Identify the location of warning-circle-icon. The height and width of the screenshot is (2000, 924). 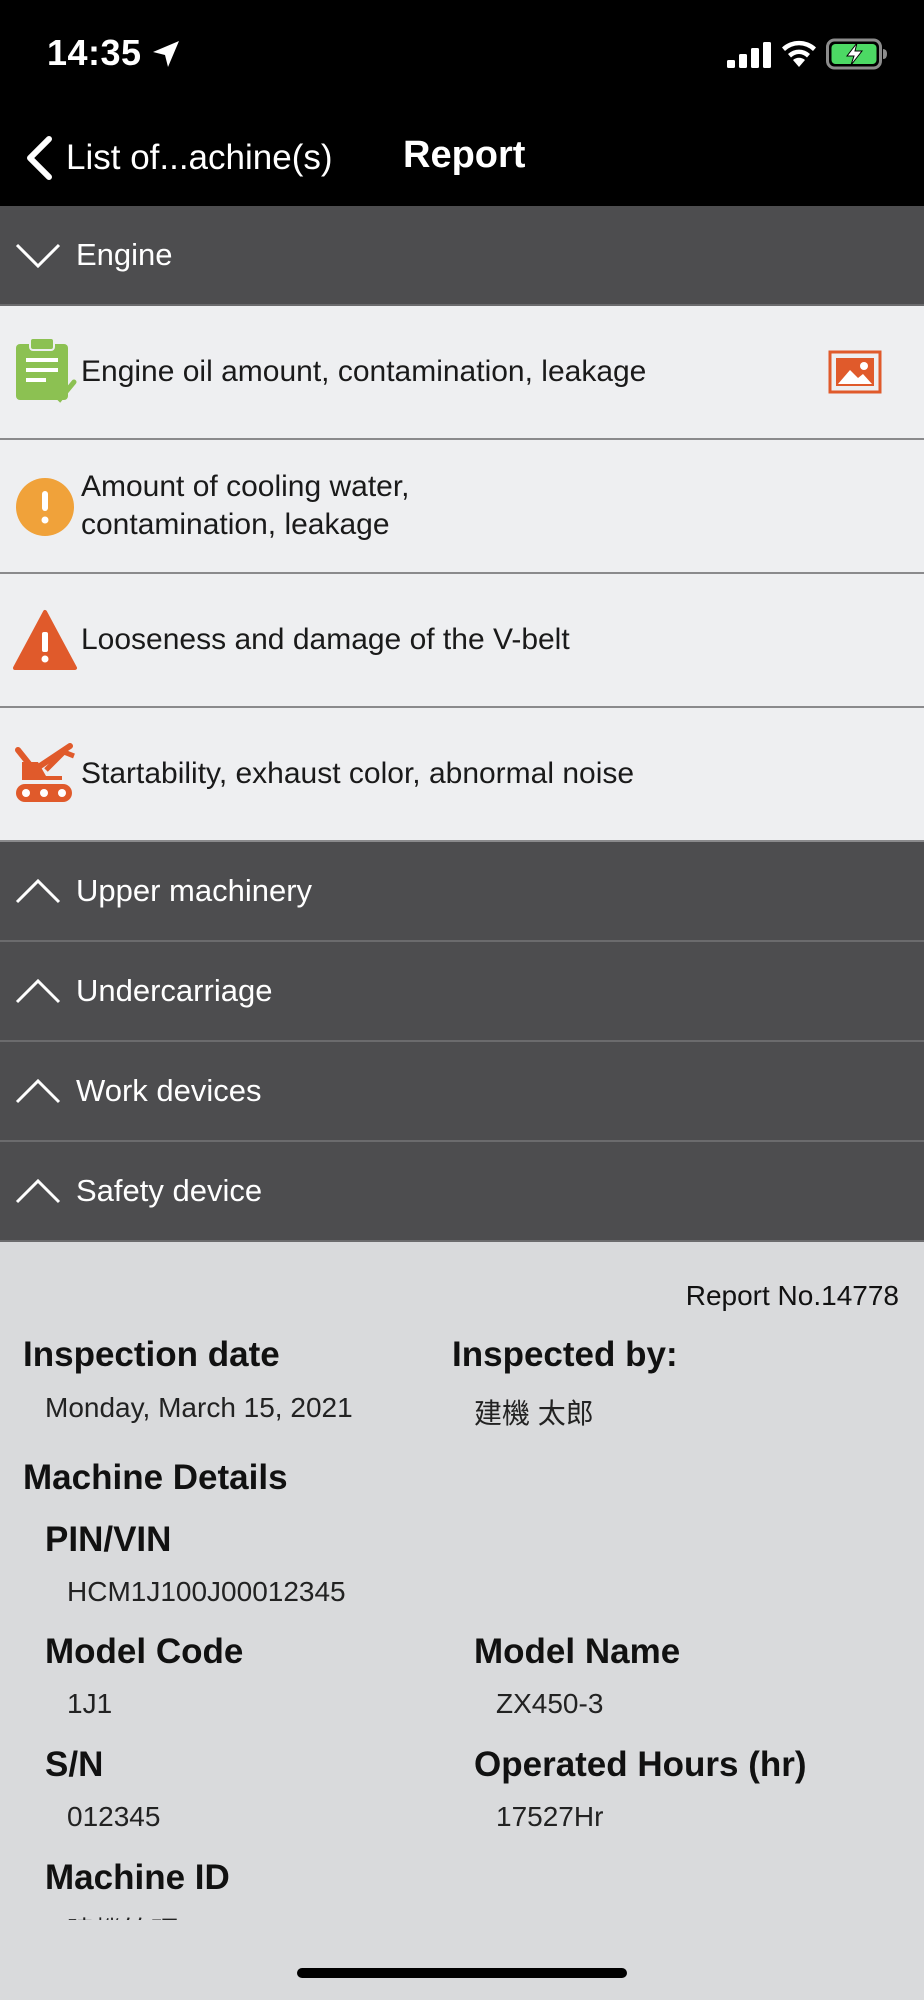
(45, 507).